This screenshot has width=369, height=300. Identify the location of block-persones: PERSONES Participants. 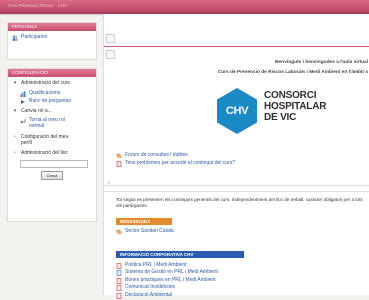
(52, 41).